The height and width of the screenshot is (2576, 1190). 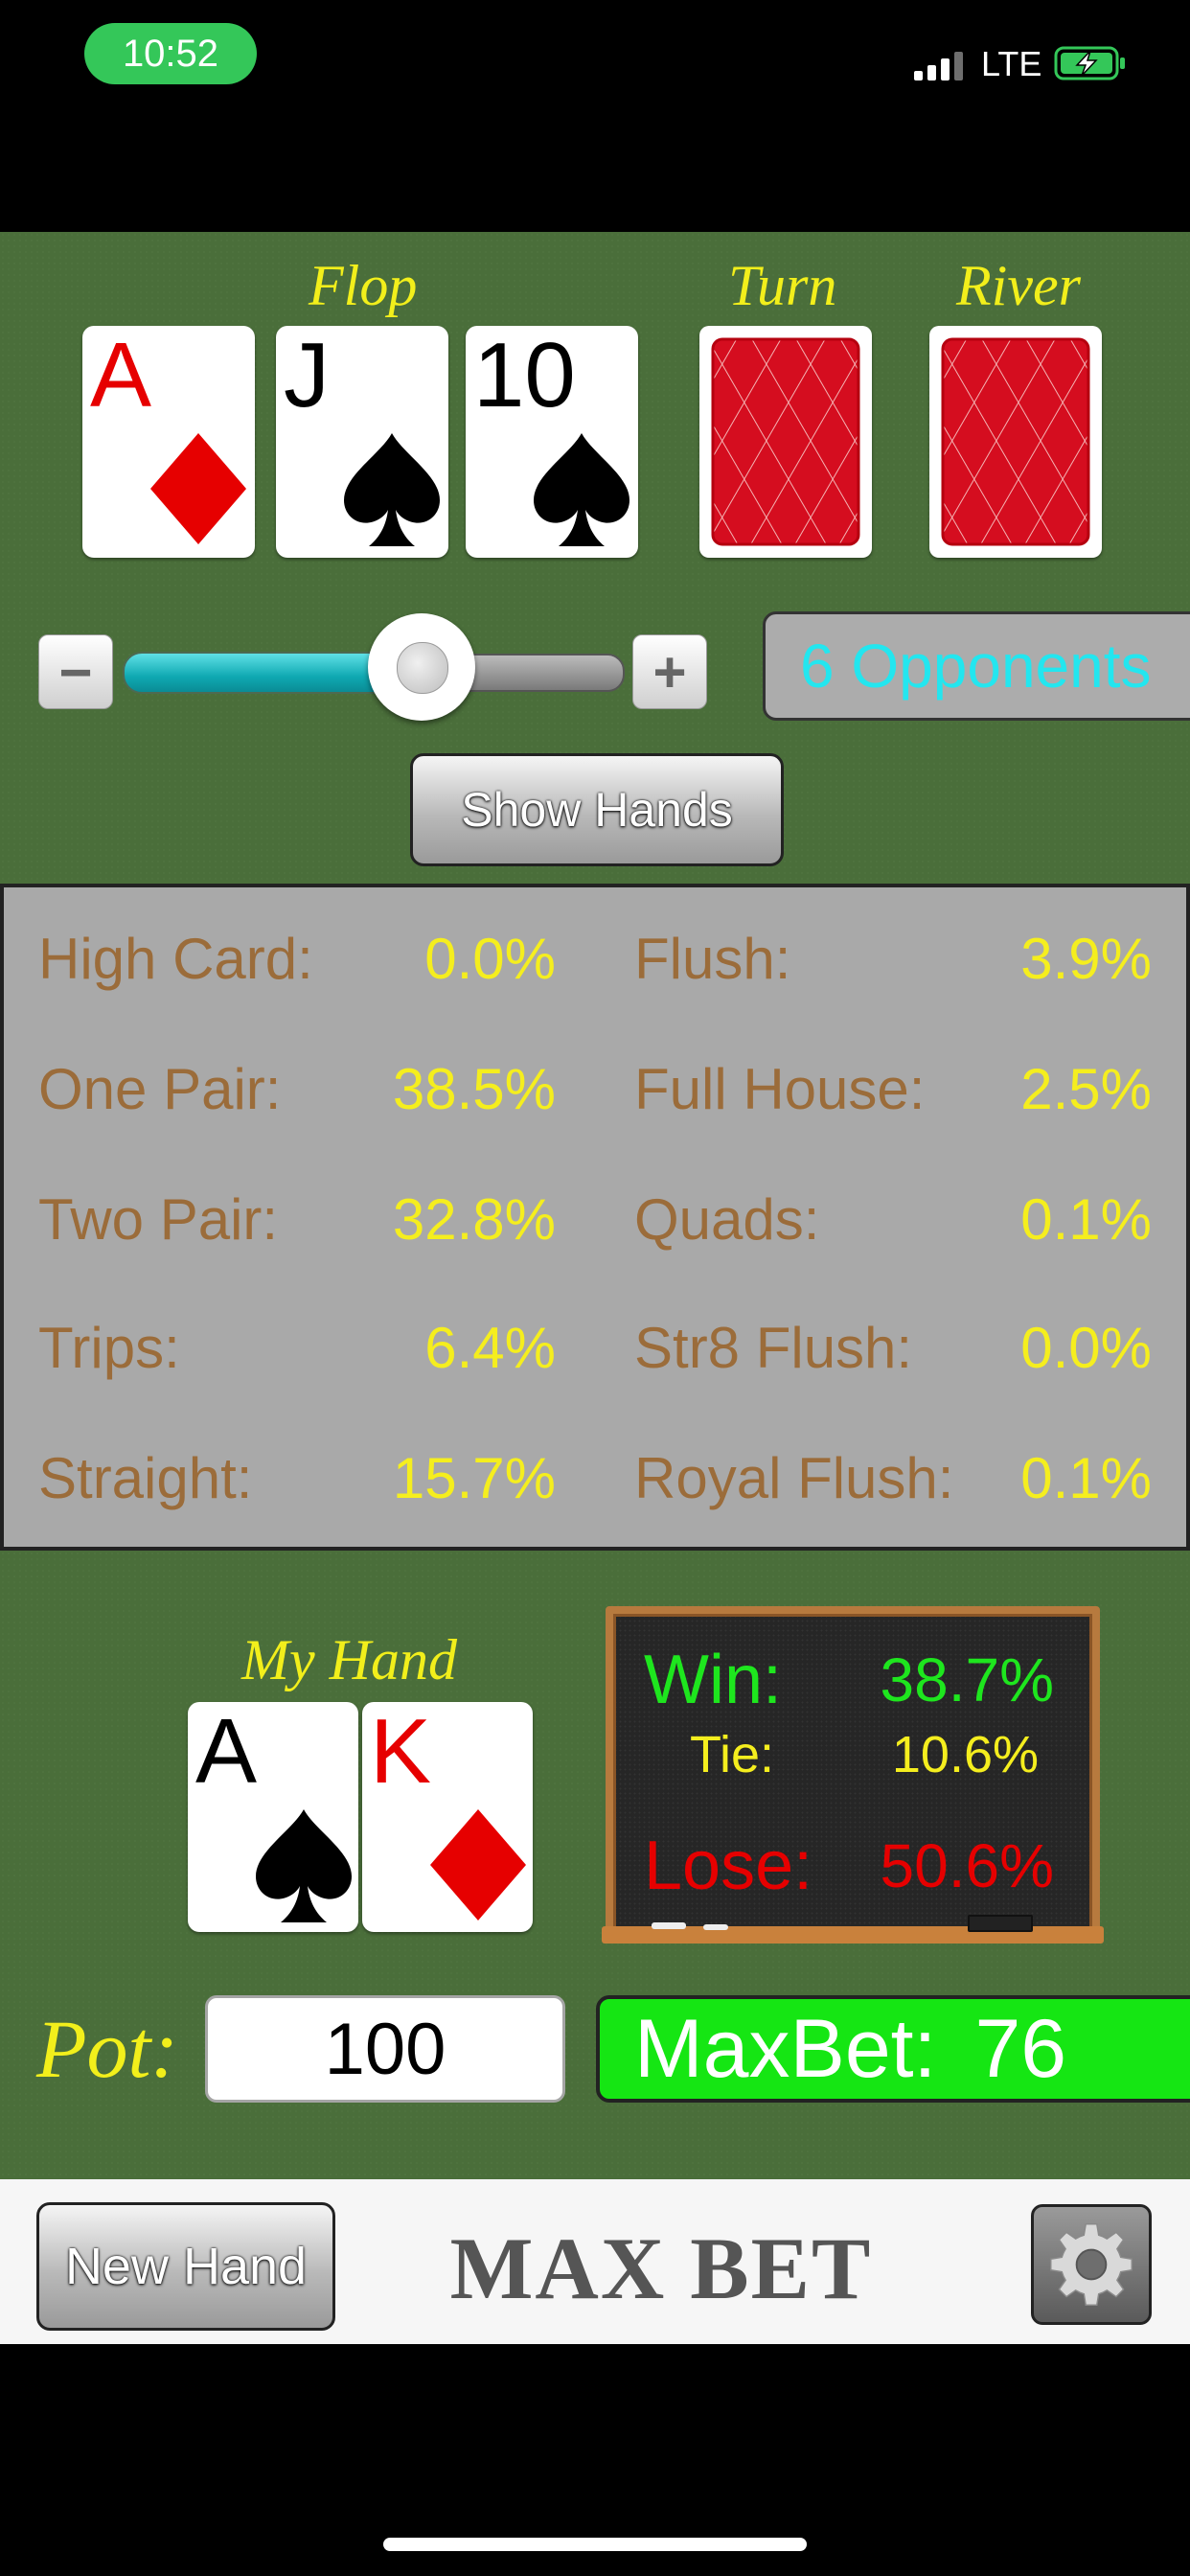 What do you see at coordinates (1086, 959) in the screenshot?
I see `stat-value-flush: 3.9%` at bounding box center [1086, 959].